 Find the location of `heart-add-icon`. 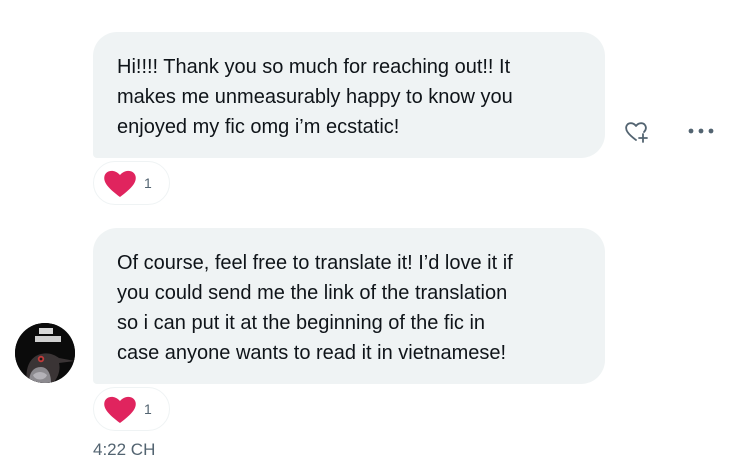

heart-add-icon is located at coordinates (636, 132).